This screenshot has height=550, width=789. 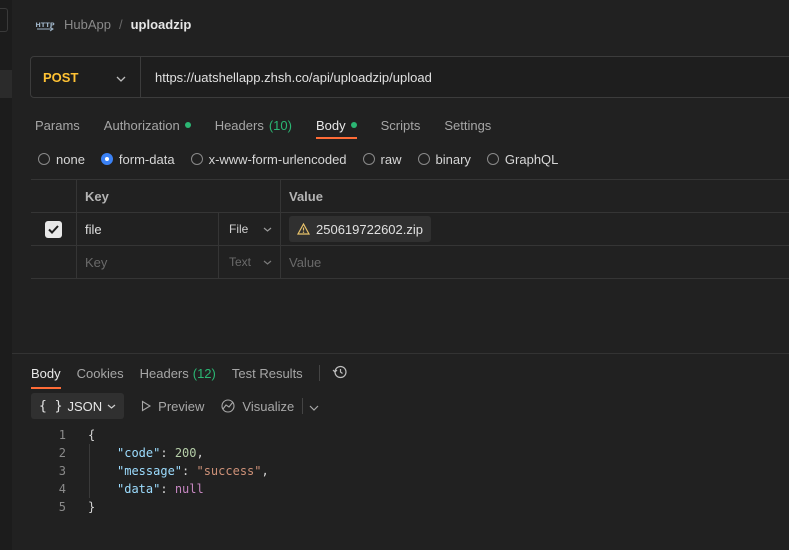 What do you see at coordinates (46, 376) in the screenshot?
I see `response-tab-body: Body` at bounding box center [46, 376].